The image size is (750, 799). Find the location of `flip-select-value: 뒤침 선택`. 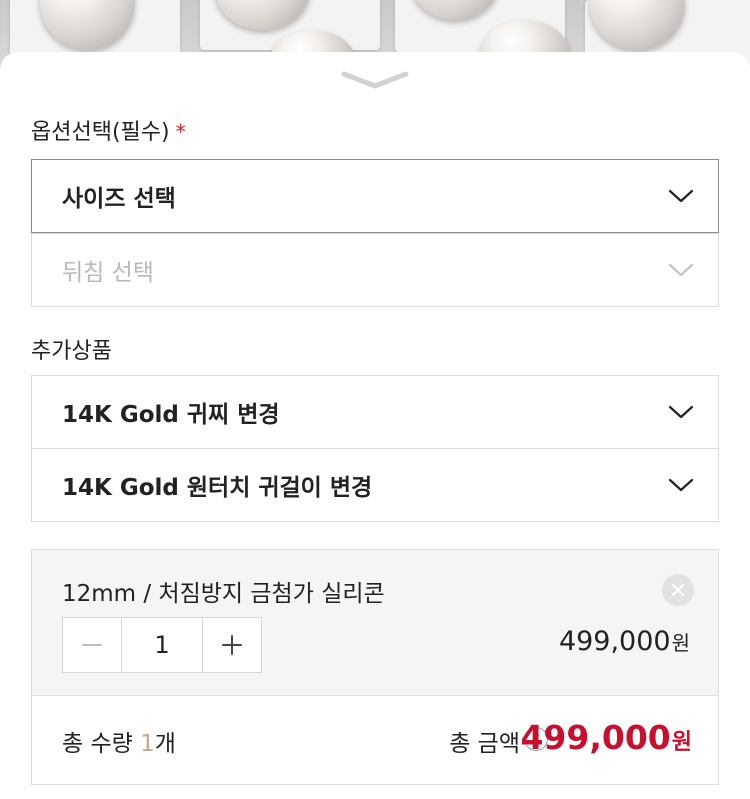

flip-select-value: 뒤침 선택 is located at coordinates (108, 273).